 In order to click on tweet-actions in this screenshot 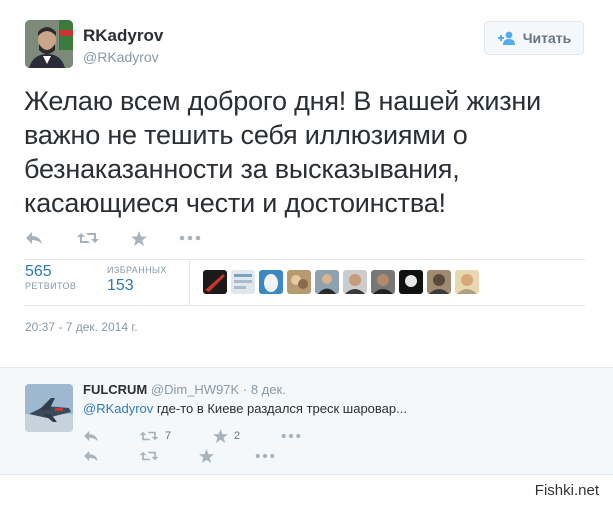, I will do `click(117, 238)`.